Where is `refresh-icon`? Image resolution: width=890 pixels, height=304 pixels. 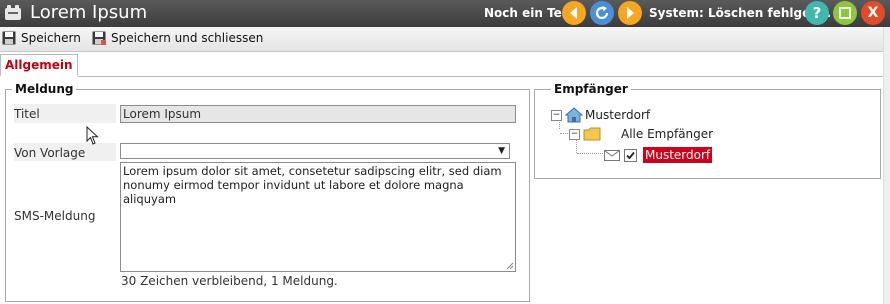
refresh-icon is located at coordinates (602, 13).